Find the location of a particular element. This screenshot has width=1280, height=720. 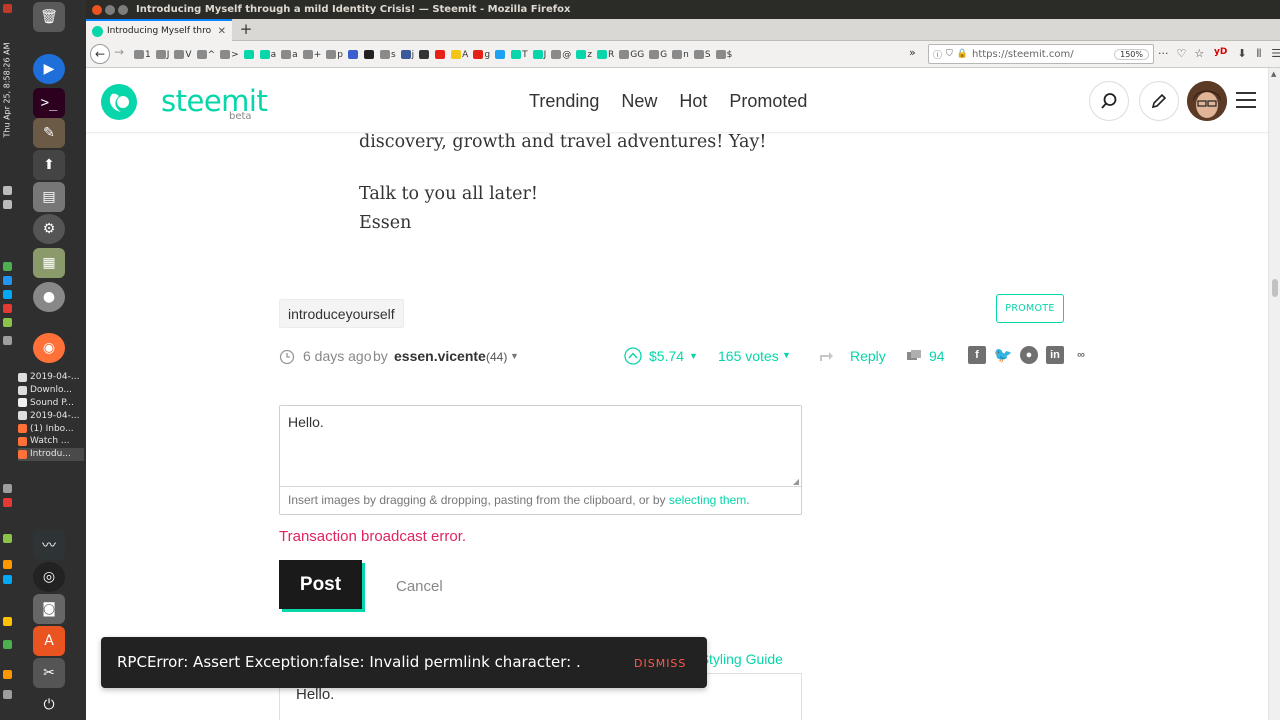

resize-grip-icon: ◢ is located at coordinates (796, 481).